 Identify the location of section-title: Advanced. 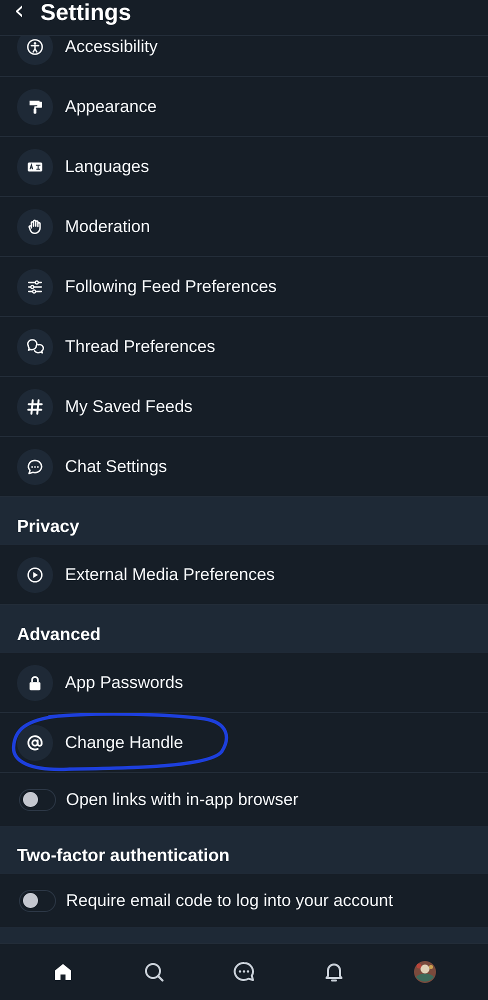
(59, 634).